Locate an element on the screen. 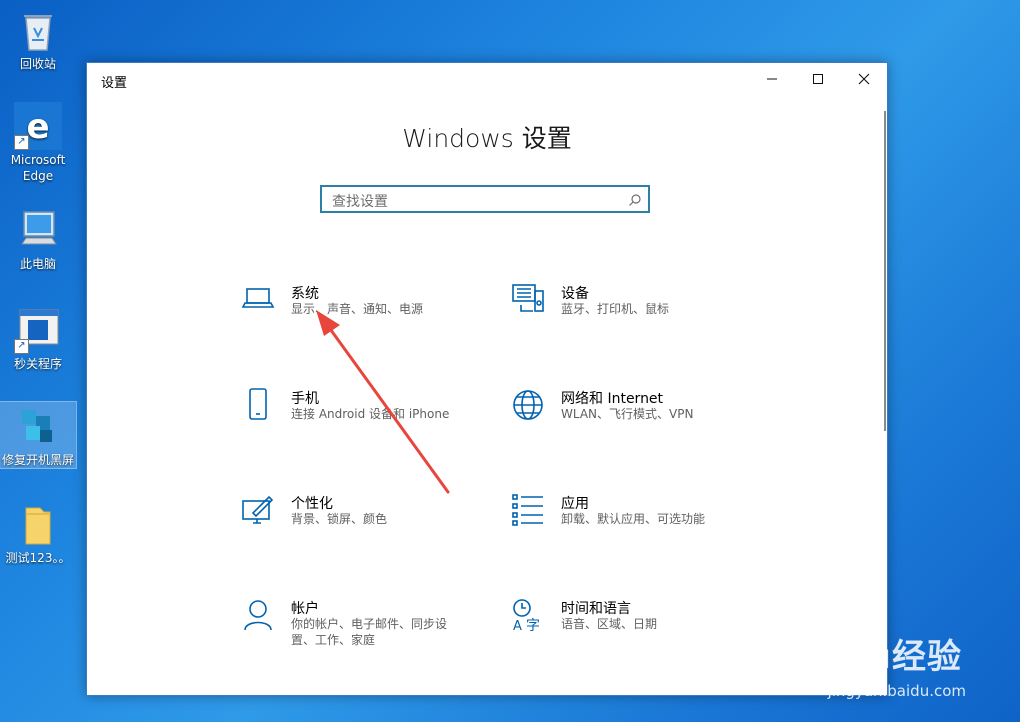 Image resolution: width=1020 pixels, height=722 pixels. title-bar: 设置 is located at coordinates (487, 80).